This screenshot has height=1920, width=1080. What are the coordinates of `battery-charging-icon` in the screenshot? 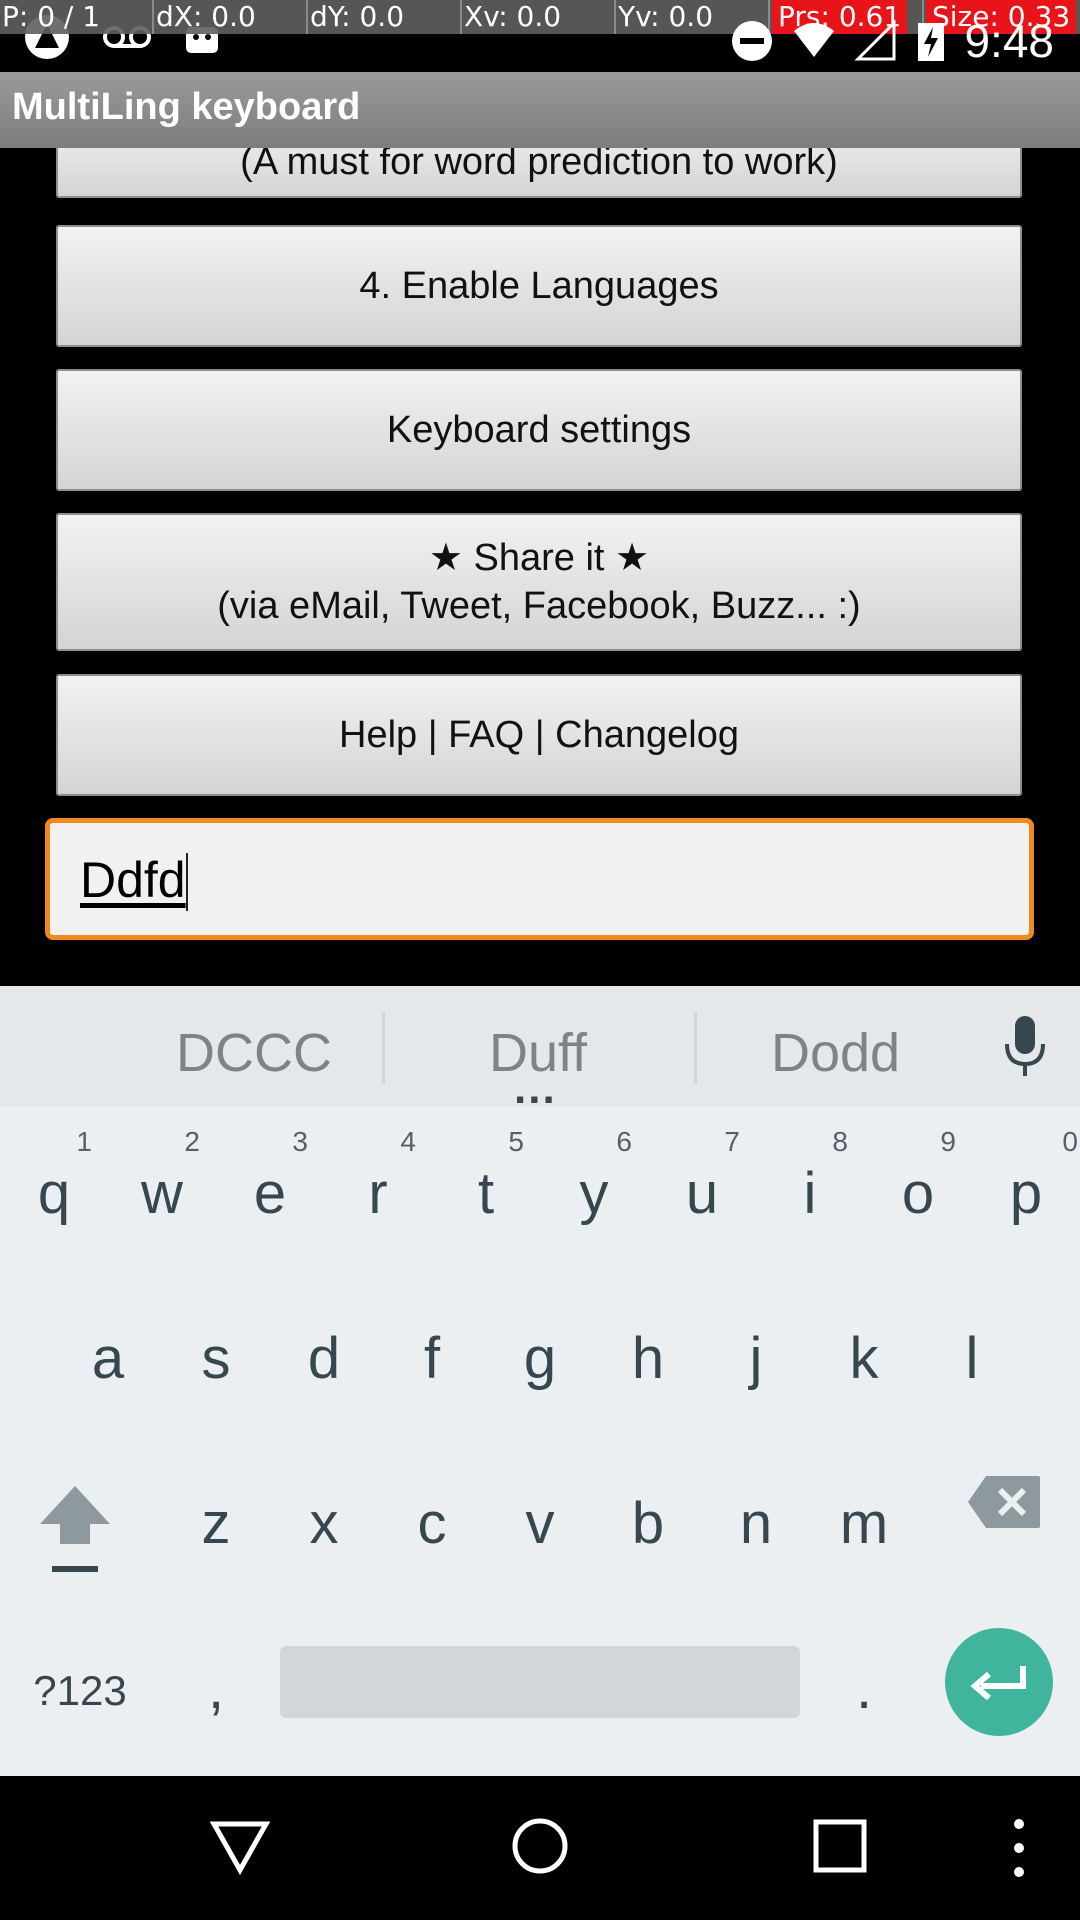 It's located at (931, 42).